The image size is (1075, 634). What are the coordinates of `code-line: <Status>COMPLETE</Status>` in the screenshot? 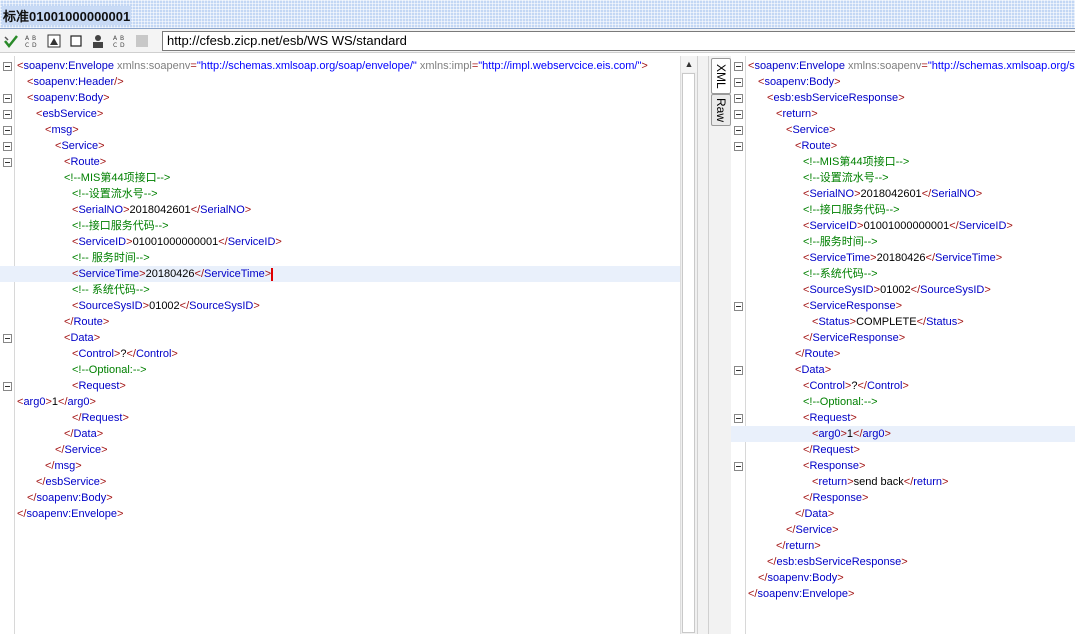 It's located at (903, 322).